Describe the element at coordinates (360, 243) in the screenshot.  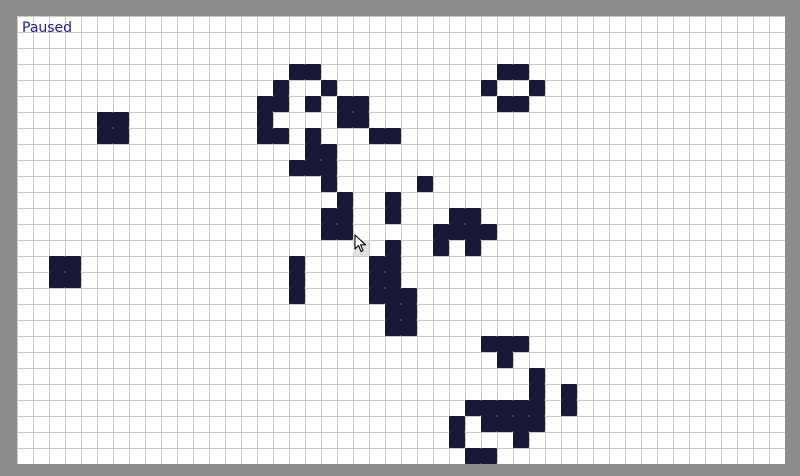
I see `arrow-pointer-icon` at that location.